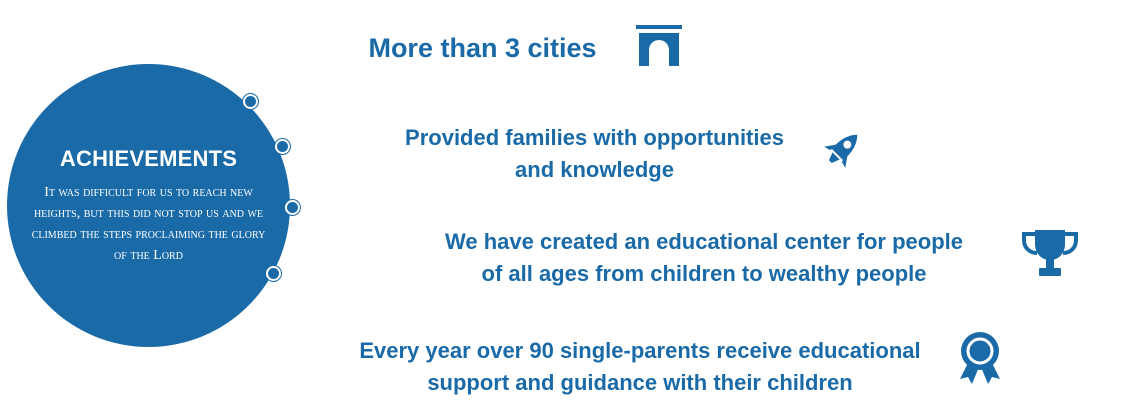 Image resolution: width=1127 pixels, height=403 pixels. Describe the element at coordinates (841, 151) in the screenshot. I see `rocket-icon` at that location.